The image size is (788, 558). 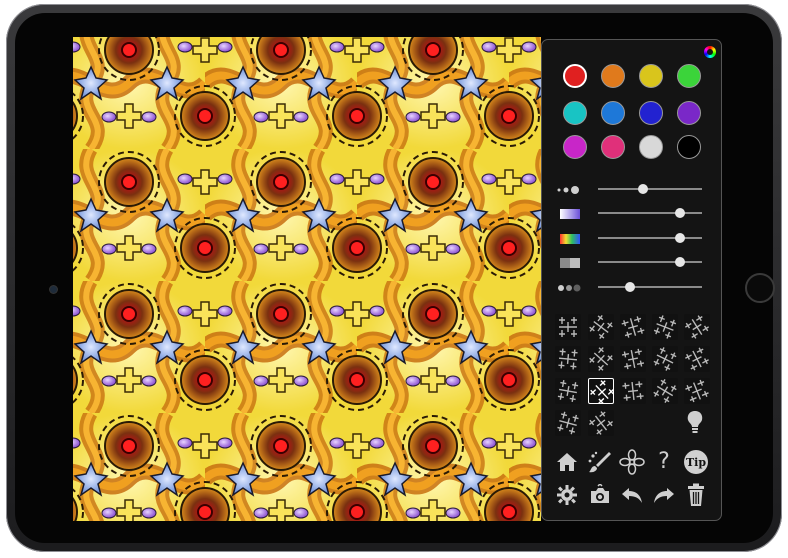 I want to click on tip-icon: Tip, so click(x=696, y=462).